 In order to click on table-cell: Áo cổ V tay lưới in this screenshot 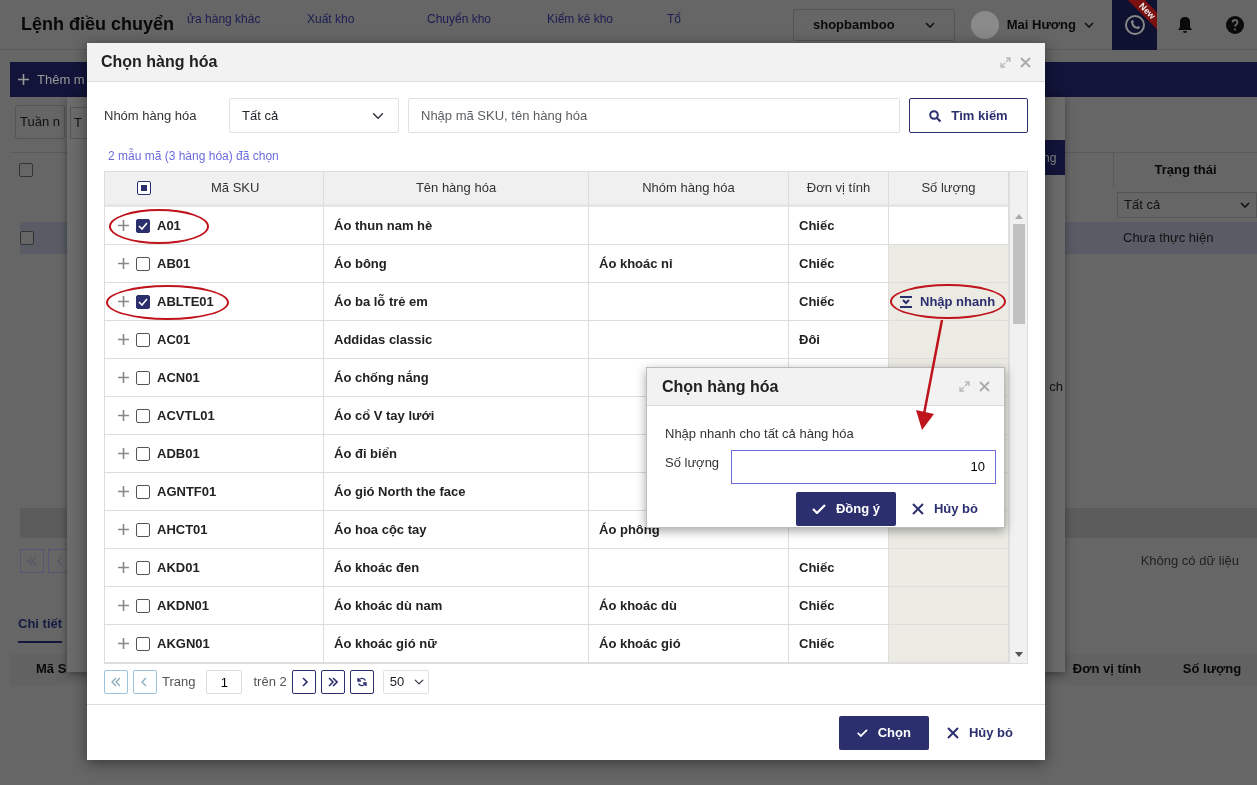, I will do `click(456, 416)`.